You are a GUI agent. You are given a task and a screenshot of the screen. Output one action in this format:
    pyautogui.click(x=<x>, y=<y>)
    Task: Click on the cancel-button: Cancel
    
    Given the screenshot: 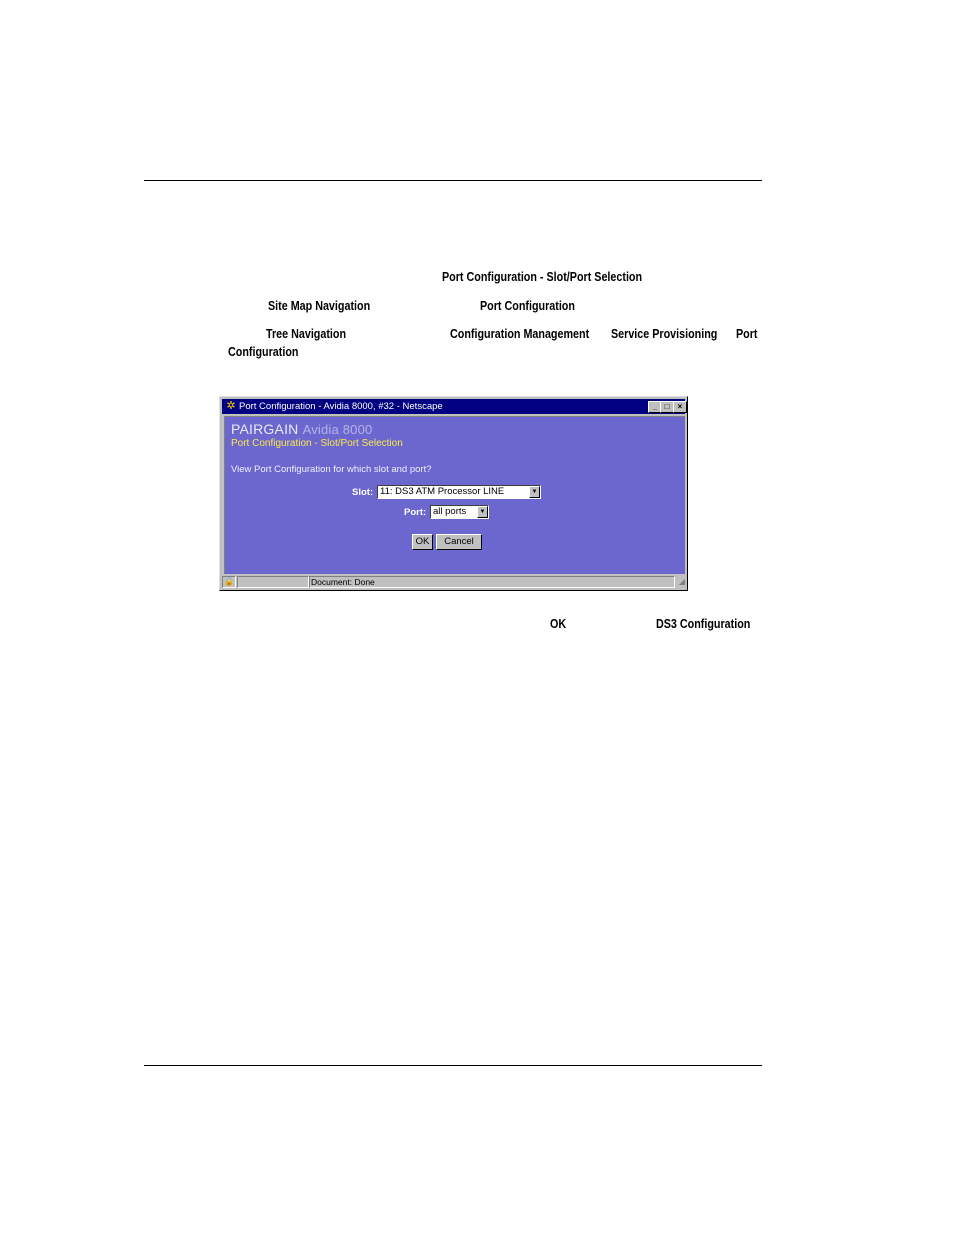 What is the action you would take?
    pyautogui.click(x=459, y=542)
    